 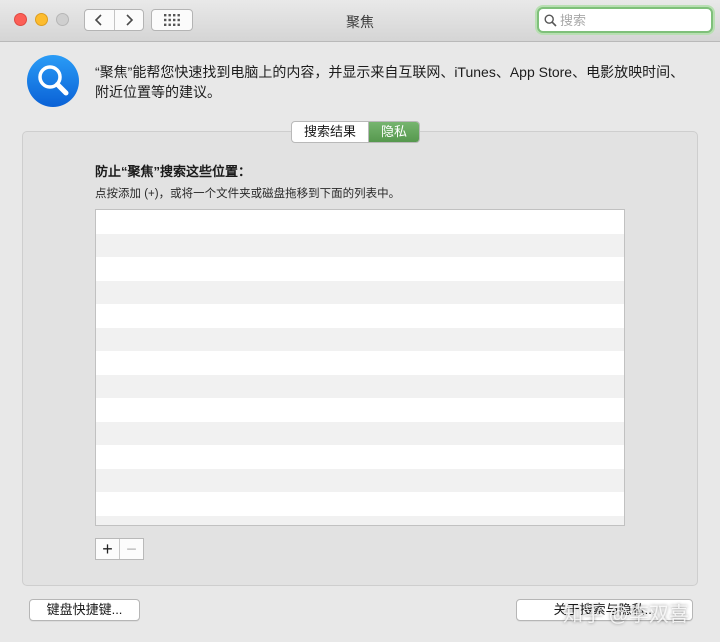 What do you see at coordinates (53, 81) in the screenshot?
I see `spotlight-icon` at bounding box center [53, 81].